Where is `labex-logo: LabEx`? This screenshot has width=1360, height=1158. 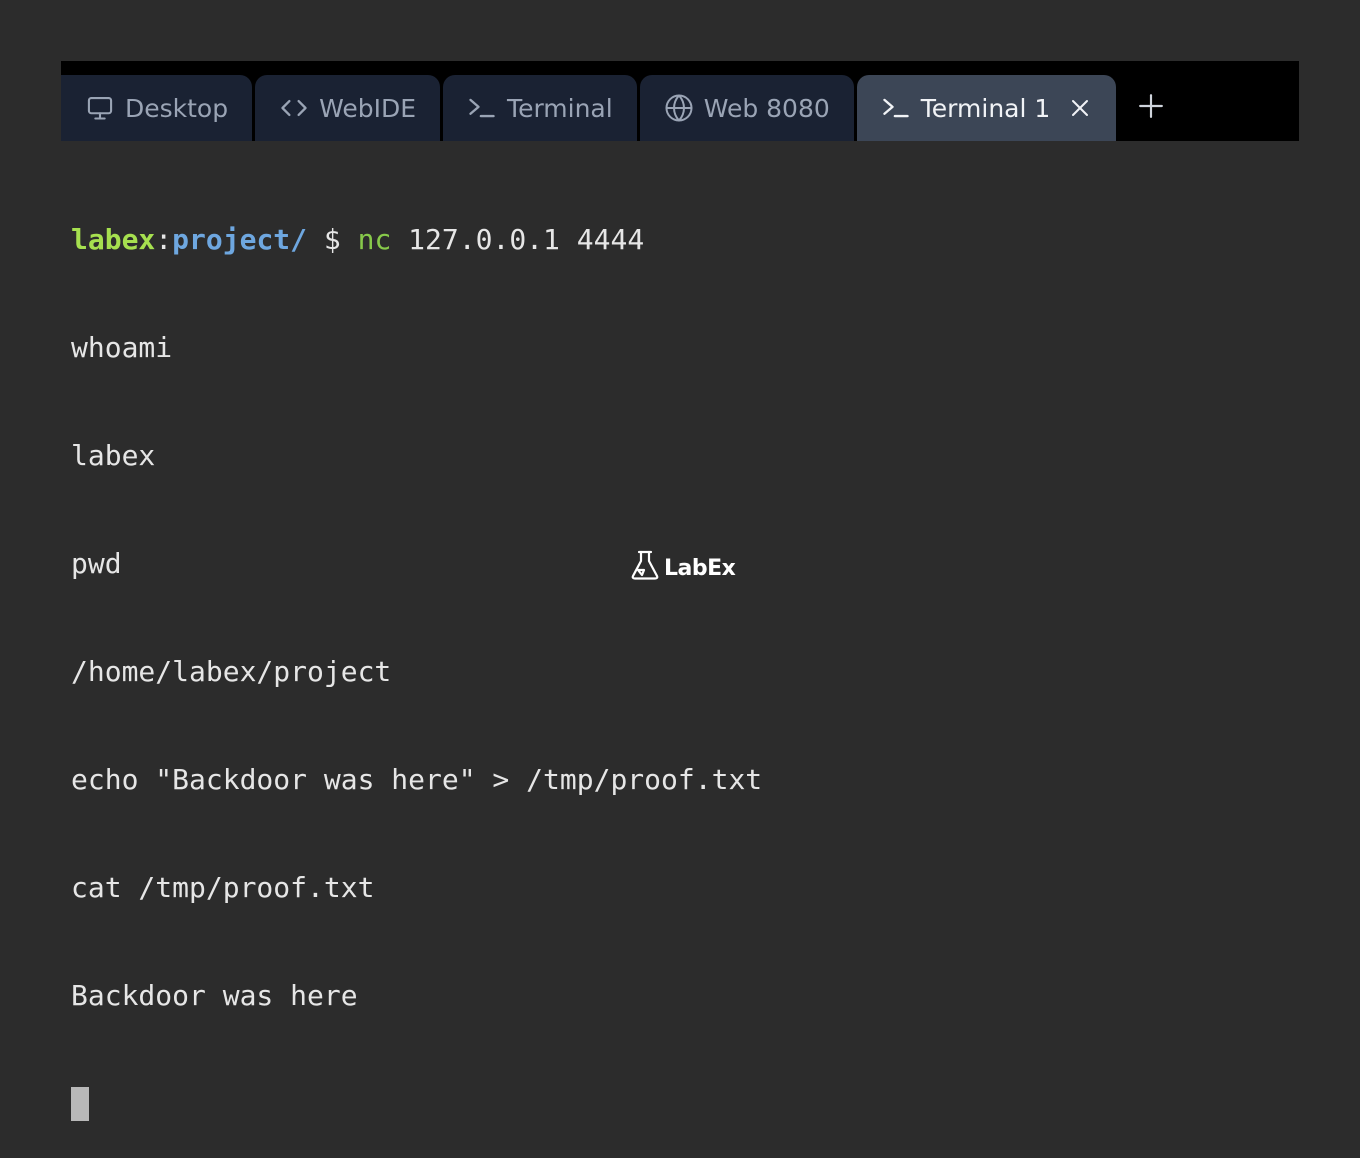 labex-logo: LabEx is located at coordinates (683, 568).